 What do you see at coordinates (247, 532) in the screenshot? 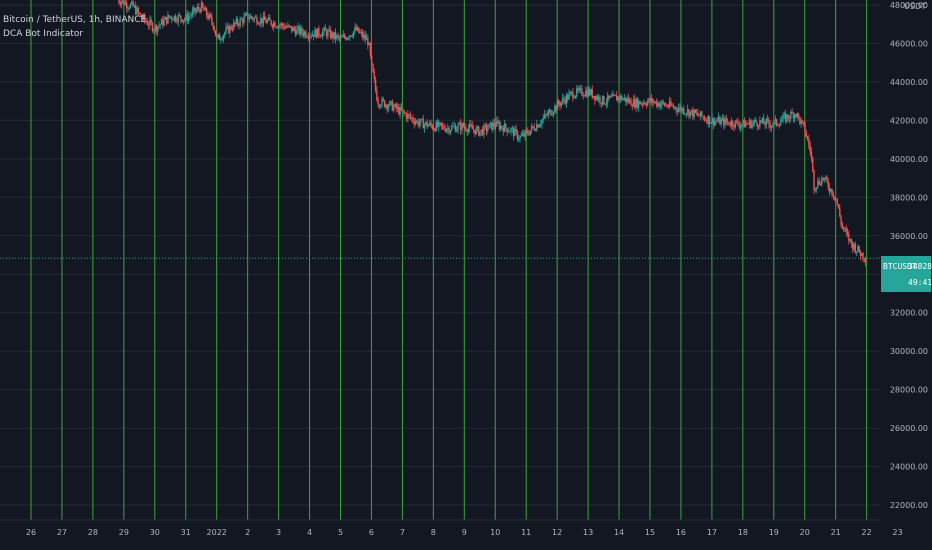
I see `time-tick-label: 2` at bounding box center [247, 532].